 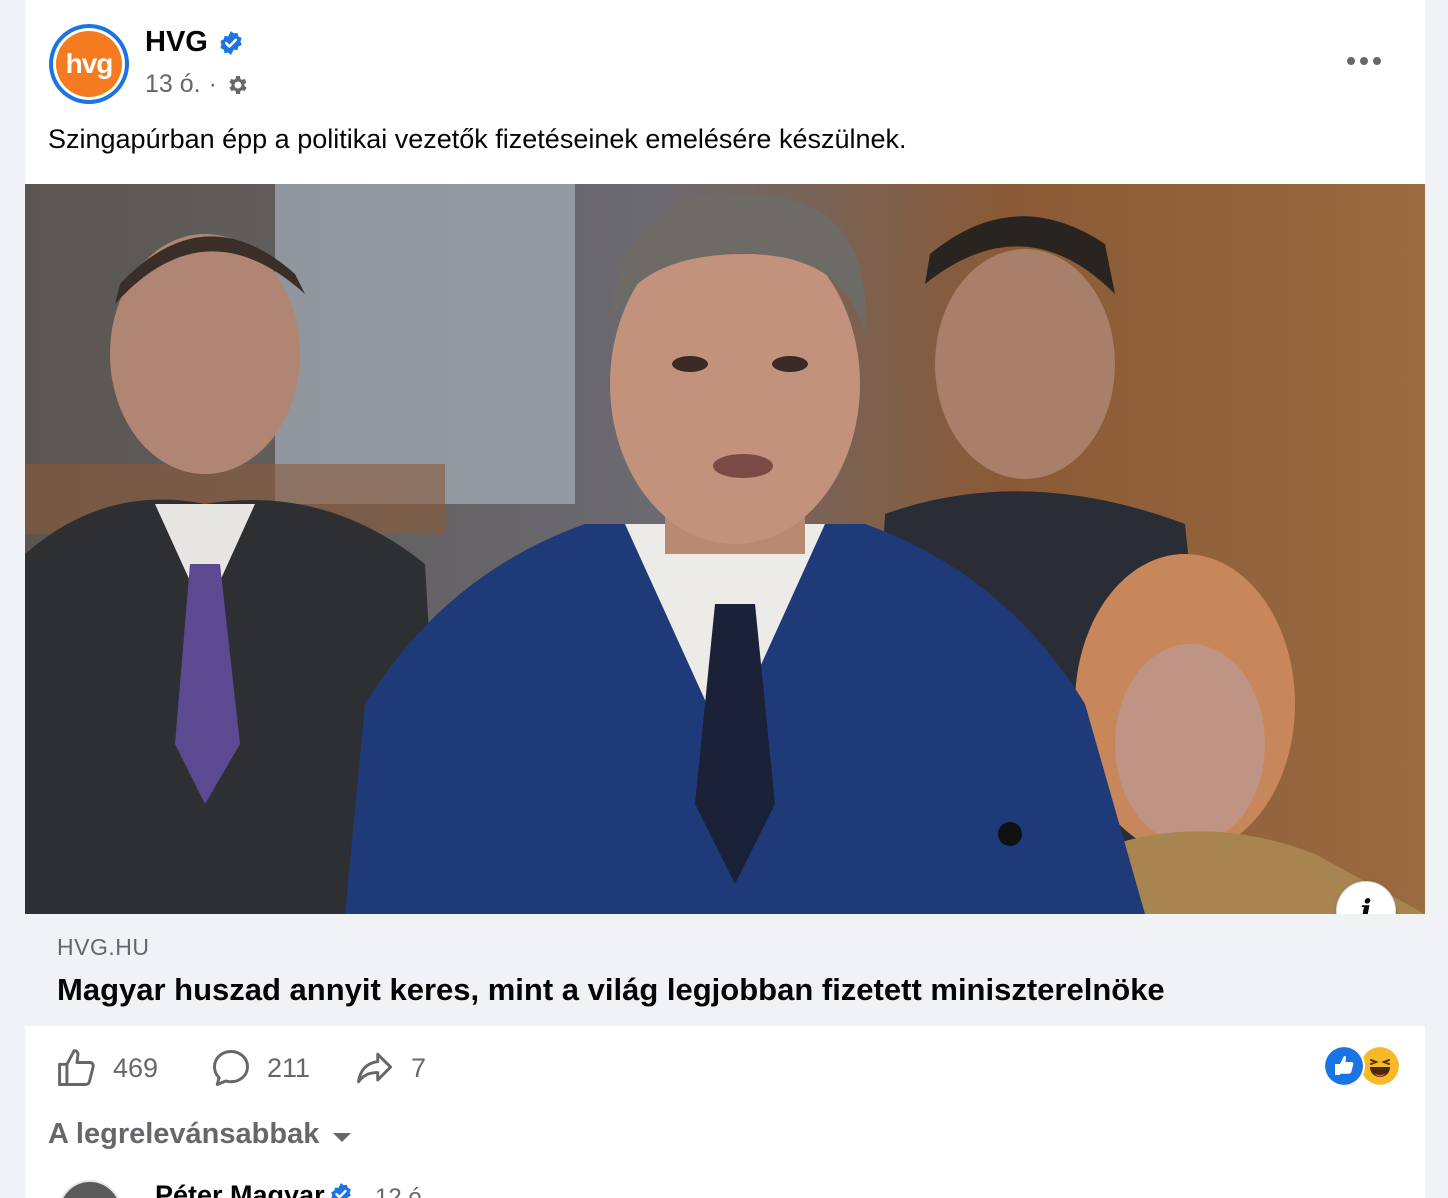 What do you see at coordinates (375, 1068) in the screenshot?
I see `share-arrow-icon` at bounding box center [375, 1068].